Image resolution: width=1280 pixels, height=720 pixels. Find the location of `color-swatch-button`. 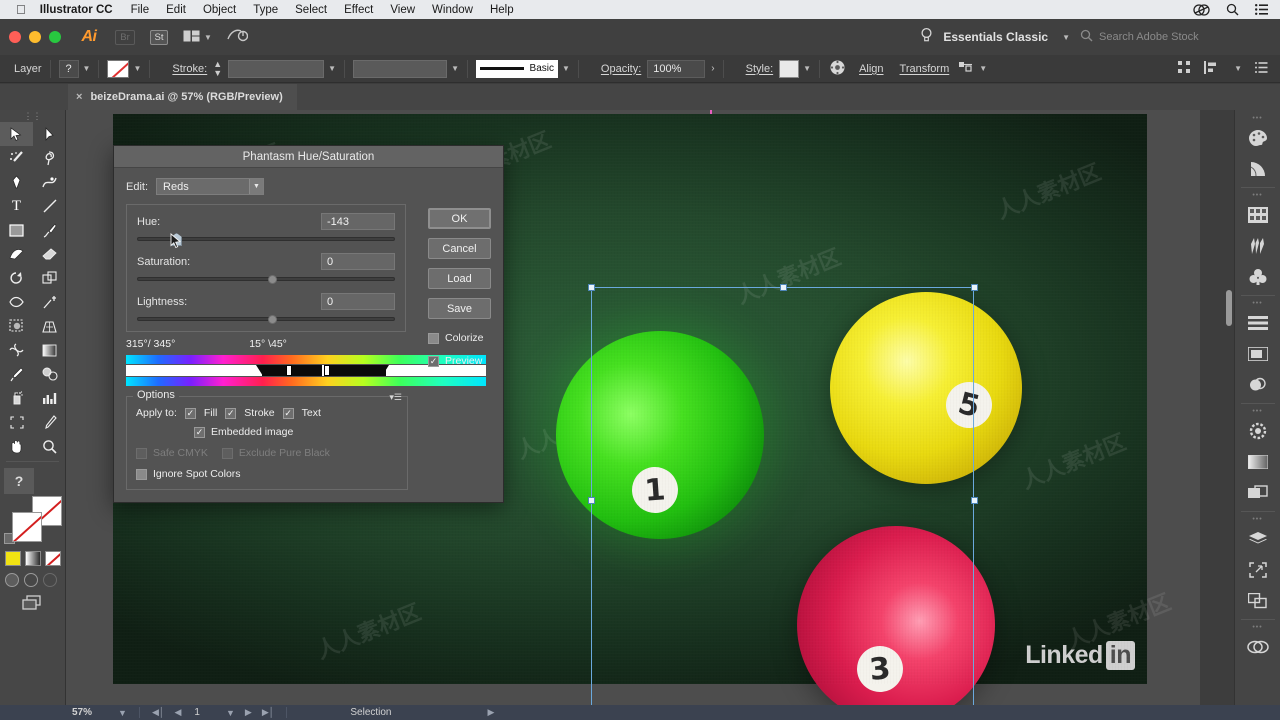

color-swatch-button is located at coordinates (13, 558).